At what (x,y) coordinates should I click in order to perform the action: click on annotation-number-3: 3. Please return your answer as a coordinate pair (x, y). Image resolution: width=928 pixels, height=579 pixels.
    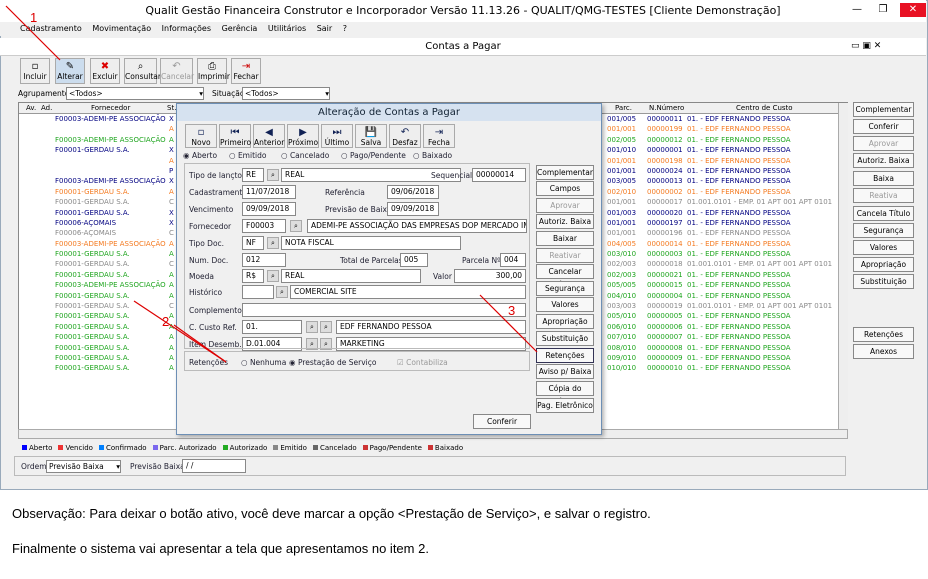
    Looking at the image, I should click on (512, 310).